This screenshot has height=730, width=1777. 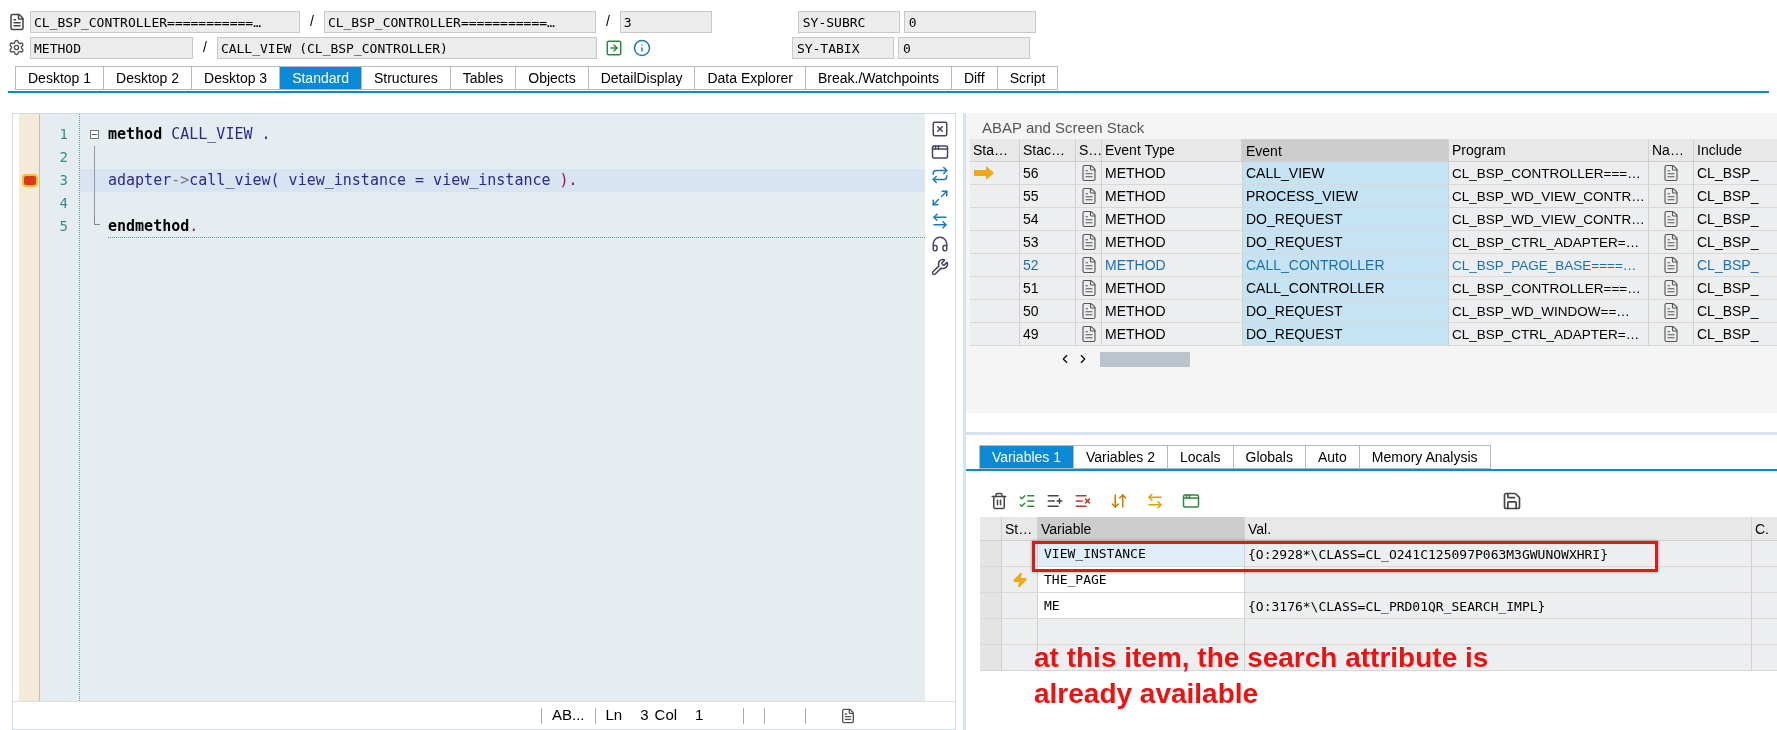 What do you see at coordinates (1498, 528) in the screenshot?
I see `column-header: Val.` at bounding box center [1498, 528].